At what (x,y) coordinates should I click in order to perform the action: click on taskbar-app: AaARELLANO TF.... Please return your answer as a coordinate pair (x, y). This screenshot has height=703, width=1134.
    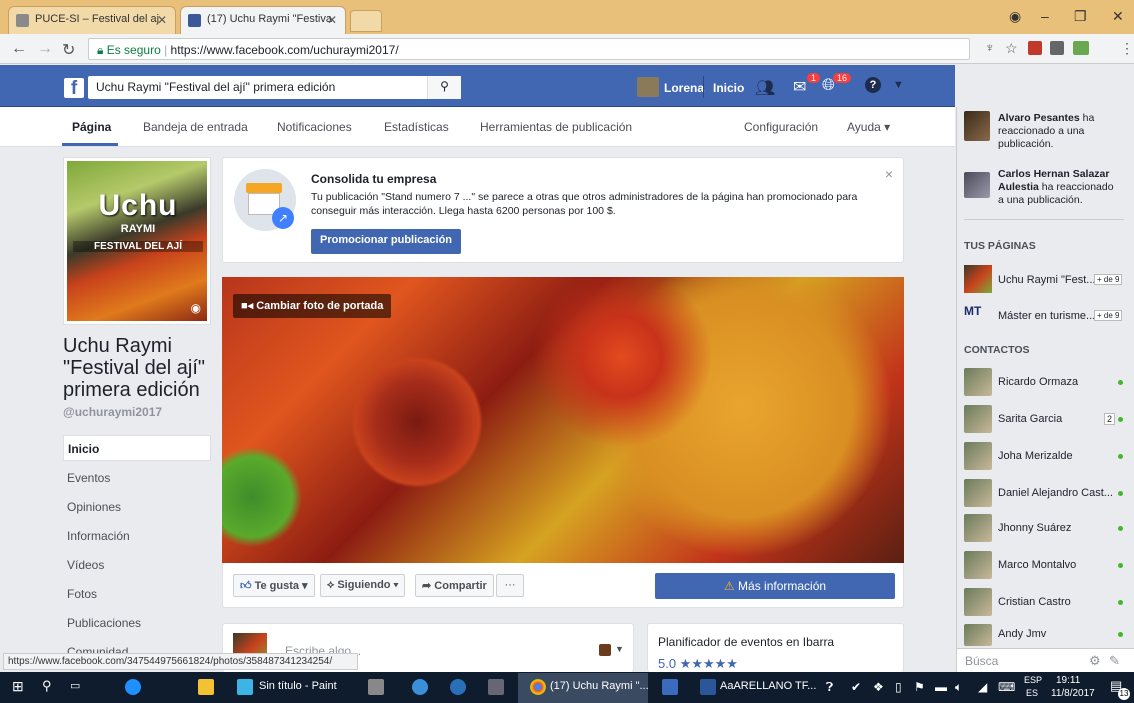
    Looking at the image, I should click on (768, 686).